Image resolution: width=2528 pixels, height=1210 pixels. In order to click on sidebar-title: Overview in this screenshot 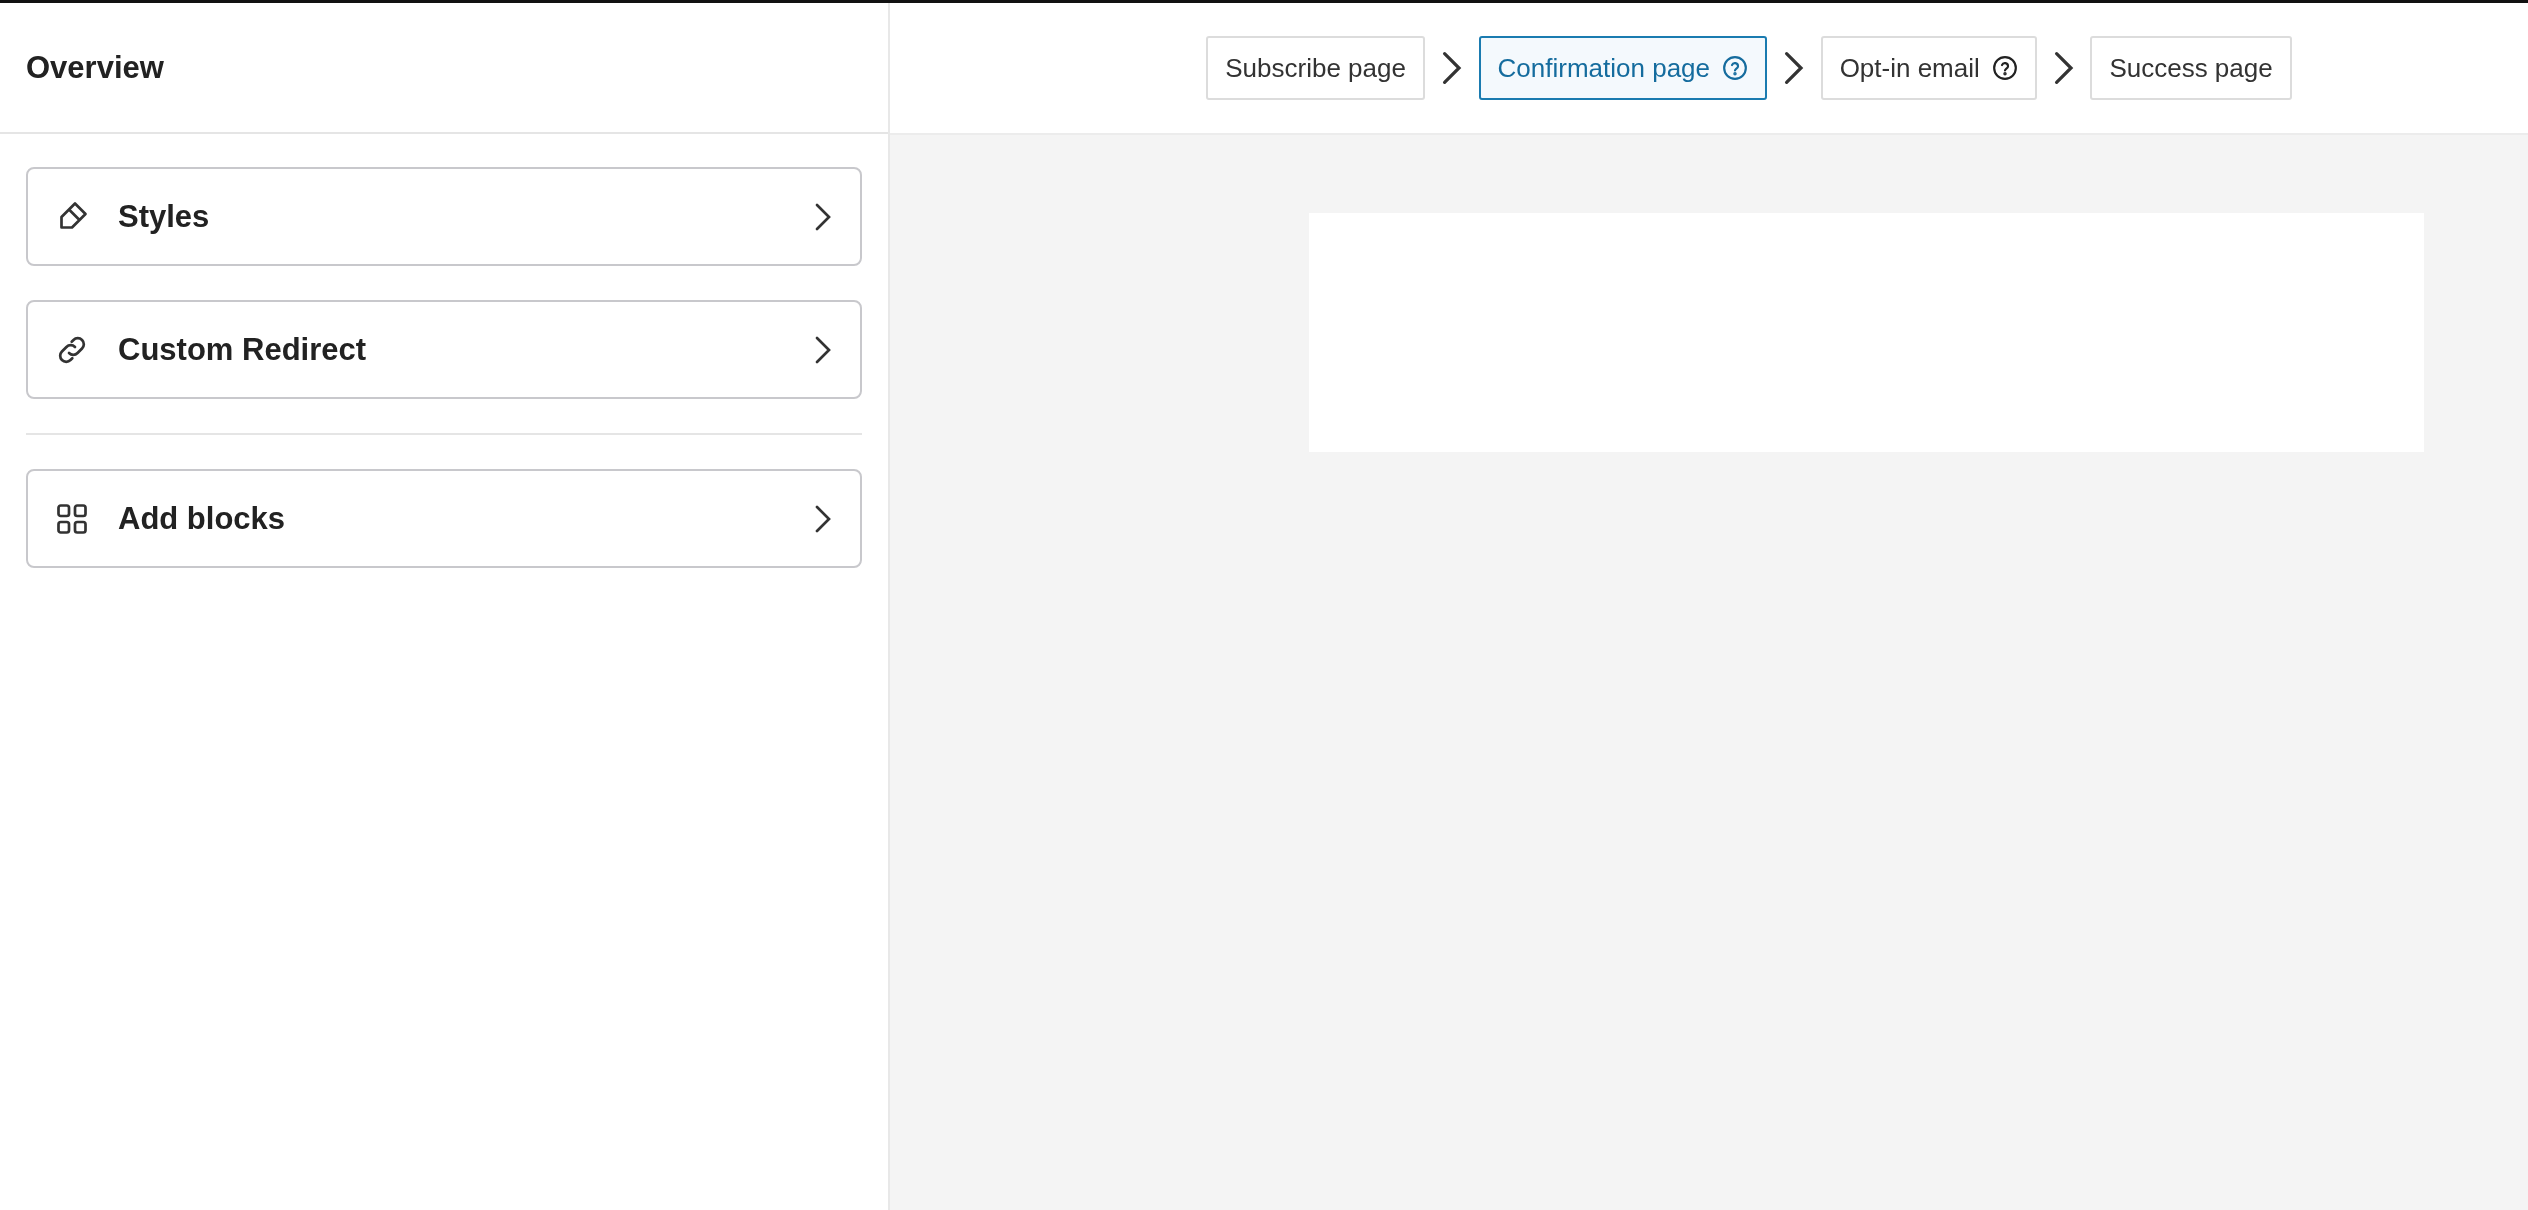, I will do `click(95, 67)`.